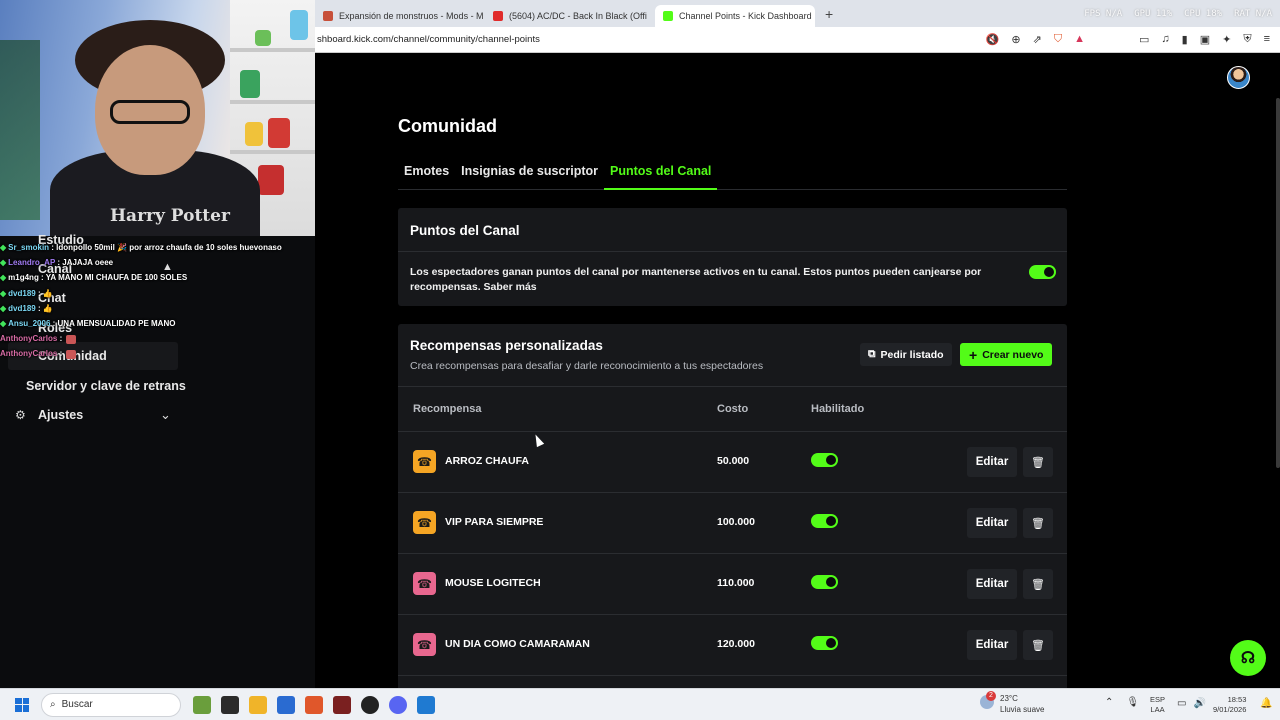  Describe the element at coordinates (1205, 39) in the screenshot. I see `wallet-icon: ▣` at that location.